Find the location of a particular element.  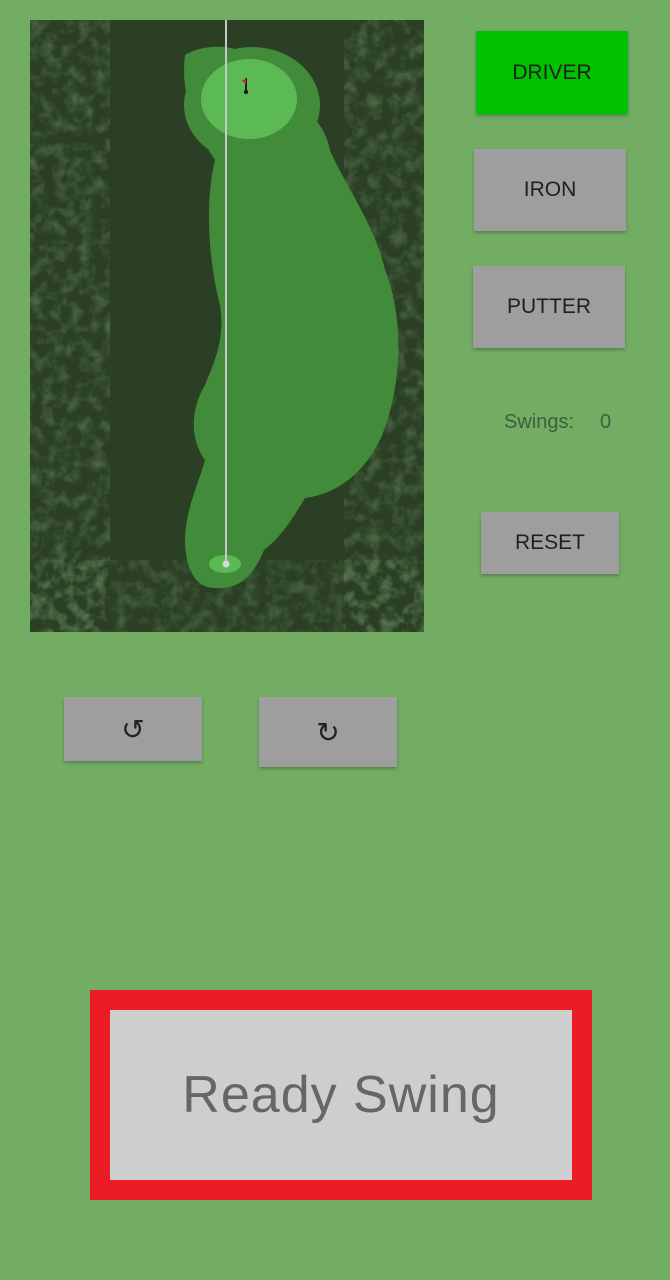

driver-button: DRIVER is located at coordinates (552, 72).